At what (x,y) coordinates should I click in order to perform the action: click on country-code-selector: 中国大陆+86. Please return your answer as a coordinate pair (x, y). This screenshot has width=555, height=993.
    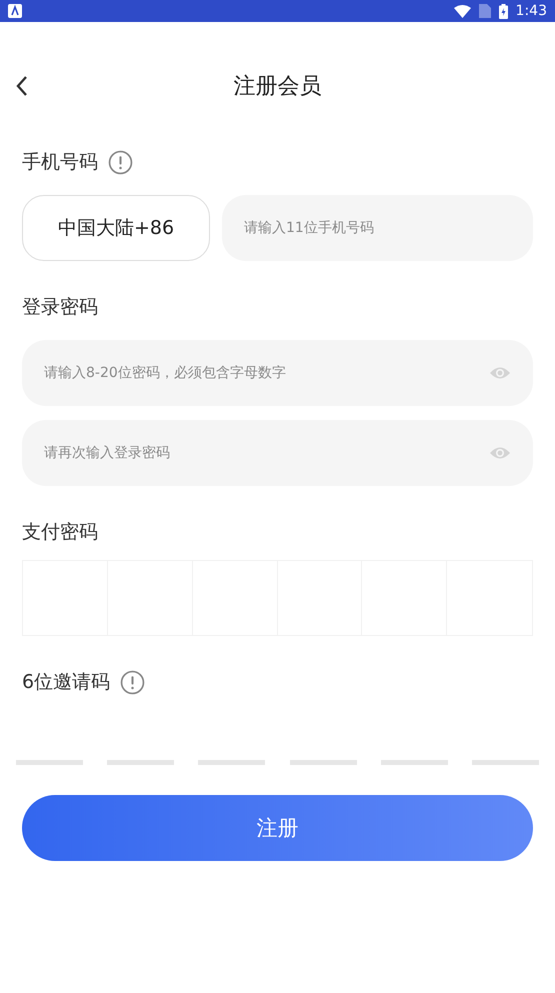
    Looking at the image, I should click on (116, 228).